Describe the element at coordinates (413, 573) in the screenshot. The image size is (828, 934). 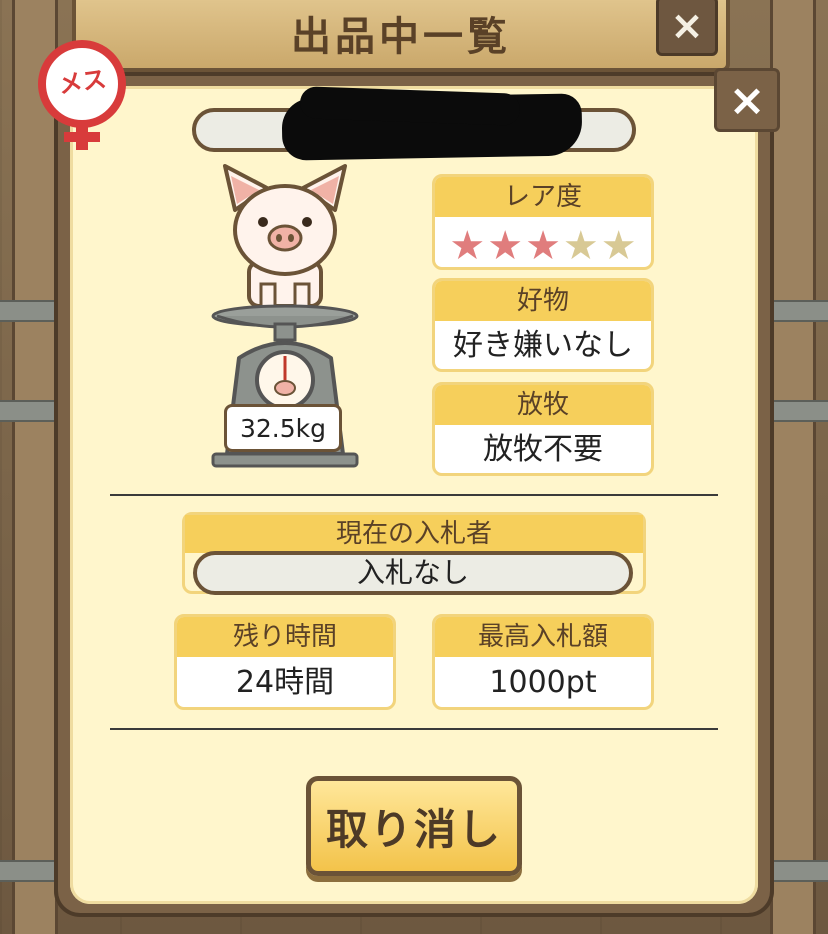
I see `current-bidder-value: 入札なし` at that location.